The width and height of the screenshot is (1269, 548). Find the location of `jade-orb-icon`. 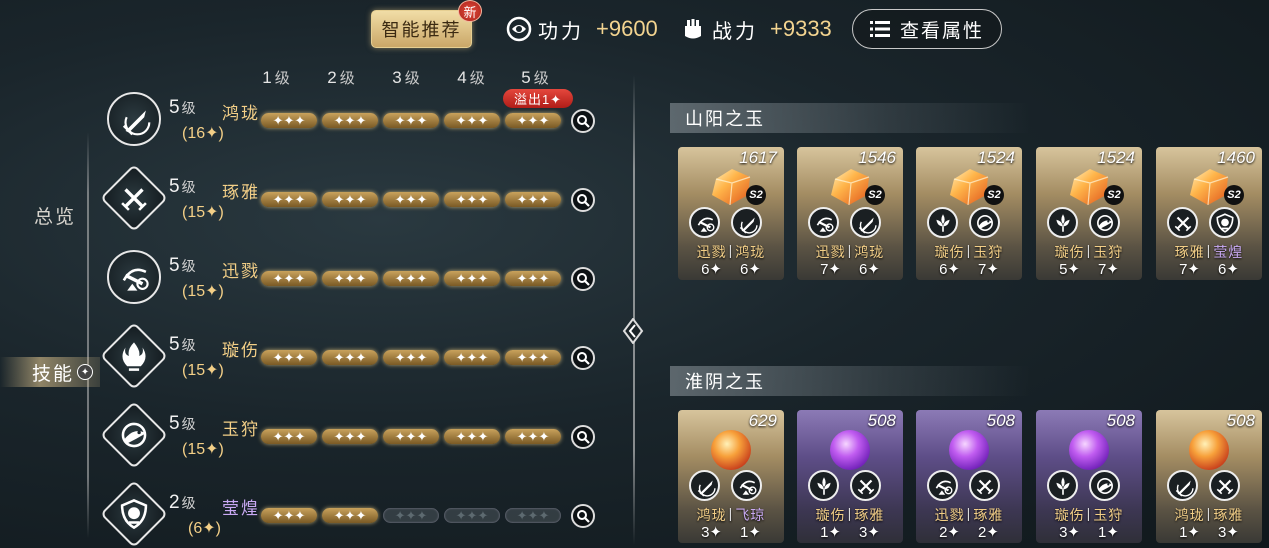

jade-orb-icon is located at coordinates (731, 450).